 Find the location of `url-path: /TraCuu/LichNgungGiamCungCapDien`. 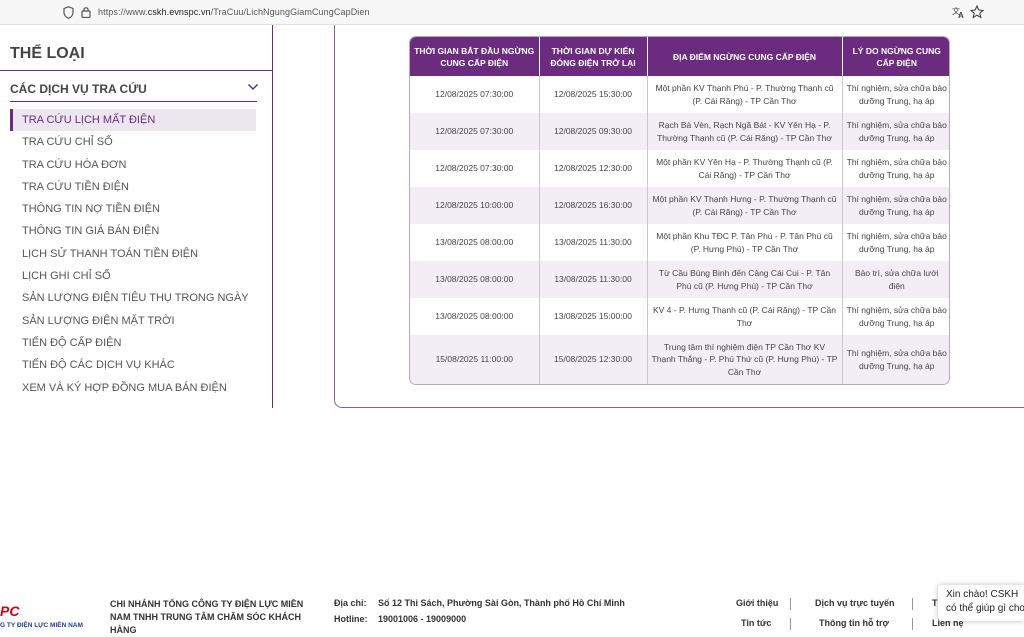

url-path: /TraCuu/LichNgungGiamCungCapDien is located at coordinates (290, 12).